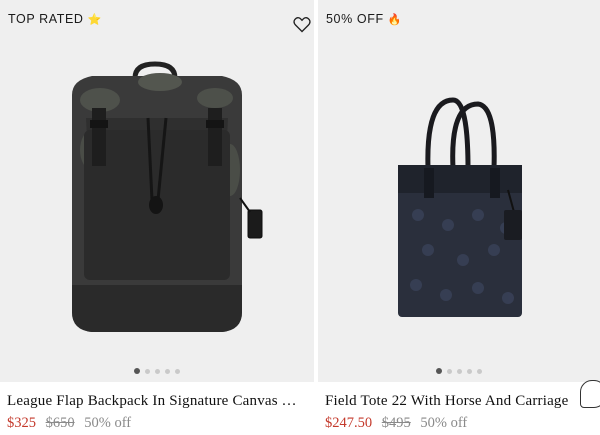 This screenshot has height=435, width=600. What do you see at coordinates (349, 423) in the screenshot?
I see `sale-price: $247.50` at bounding box center [349, 423].